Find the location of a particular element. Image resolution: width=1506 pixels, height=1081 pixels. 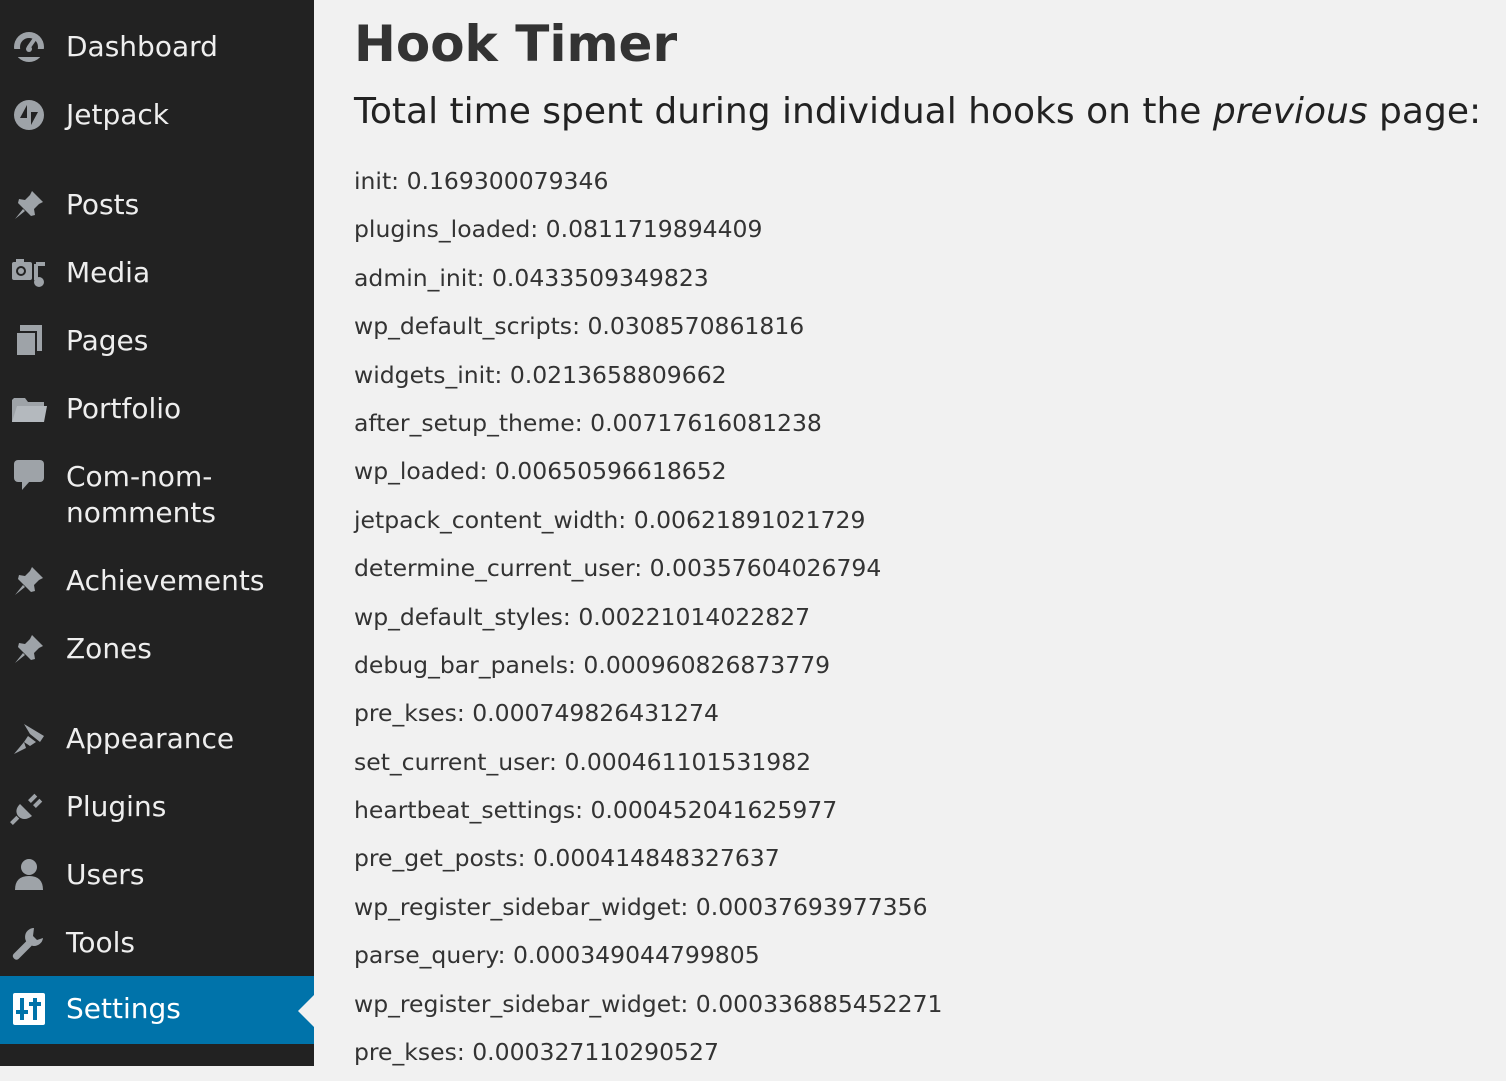

sidebar-item-label: Tools is located at coordinates (100, 942).